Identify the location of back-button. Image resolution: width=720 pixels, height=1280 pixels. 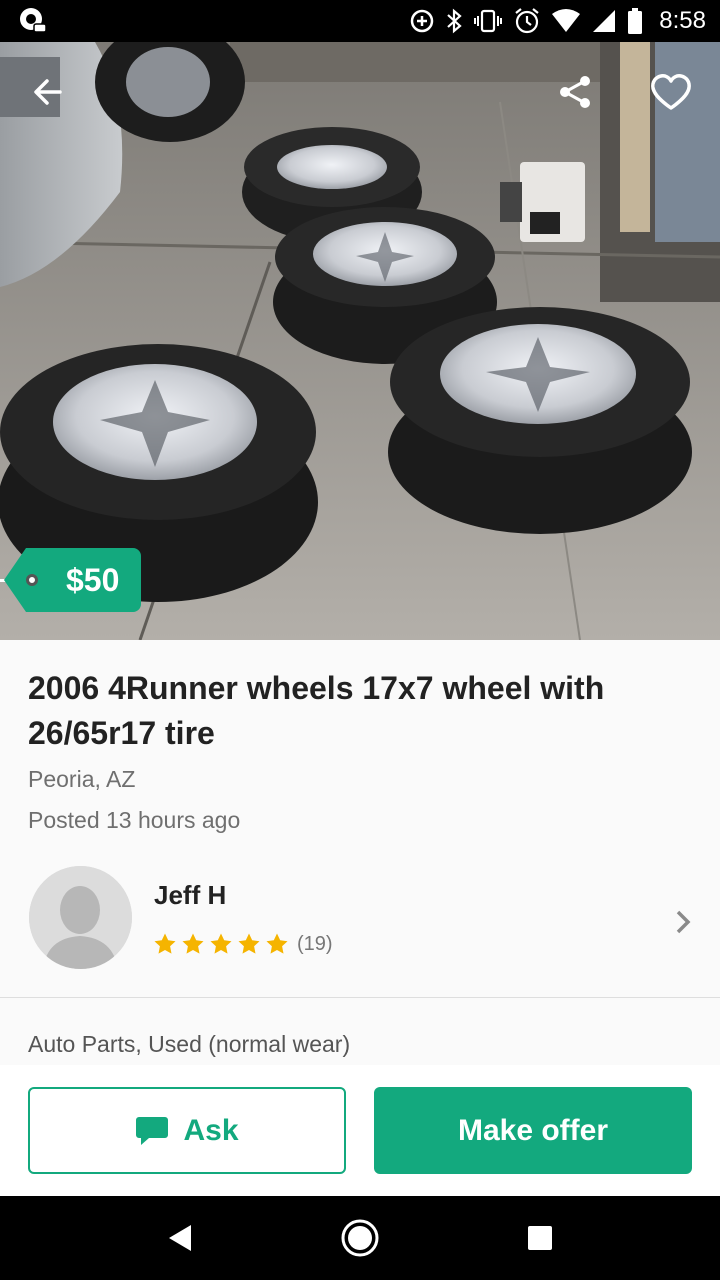
(48, 92).